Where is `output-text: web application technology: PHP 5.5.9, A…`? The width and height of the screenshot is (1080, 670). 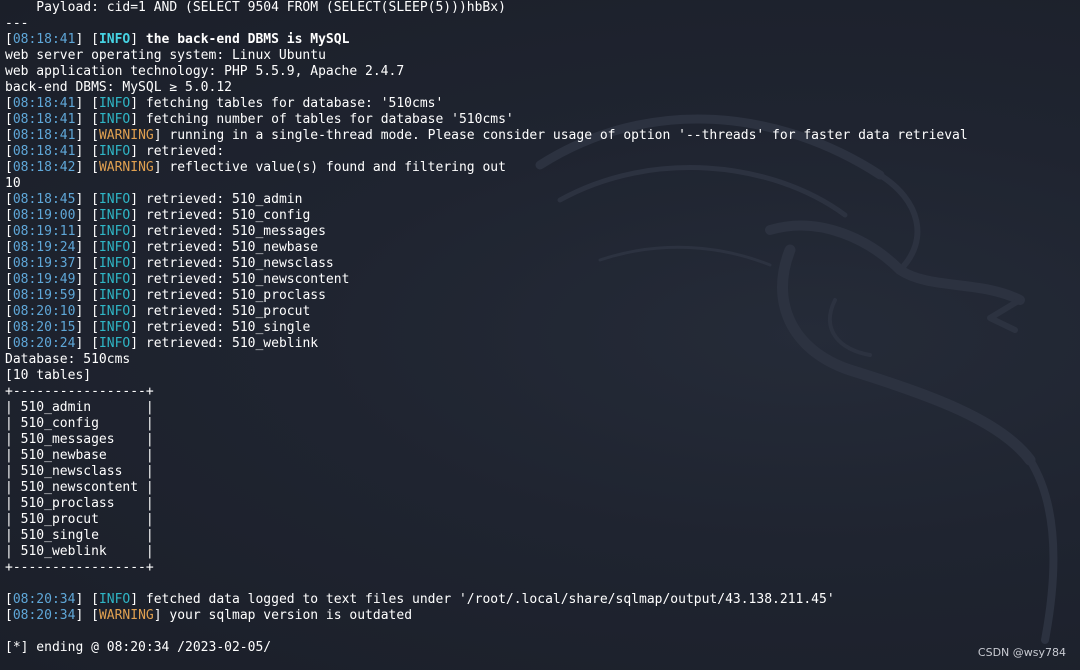 output-text: web application technology: PHP 5.5.9, A… is located at coordinates (205, 71).